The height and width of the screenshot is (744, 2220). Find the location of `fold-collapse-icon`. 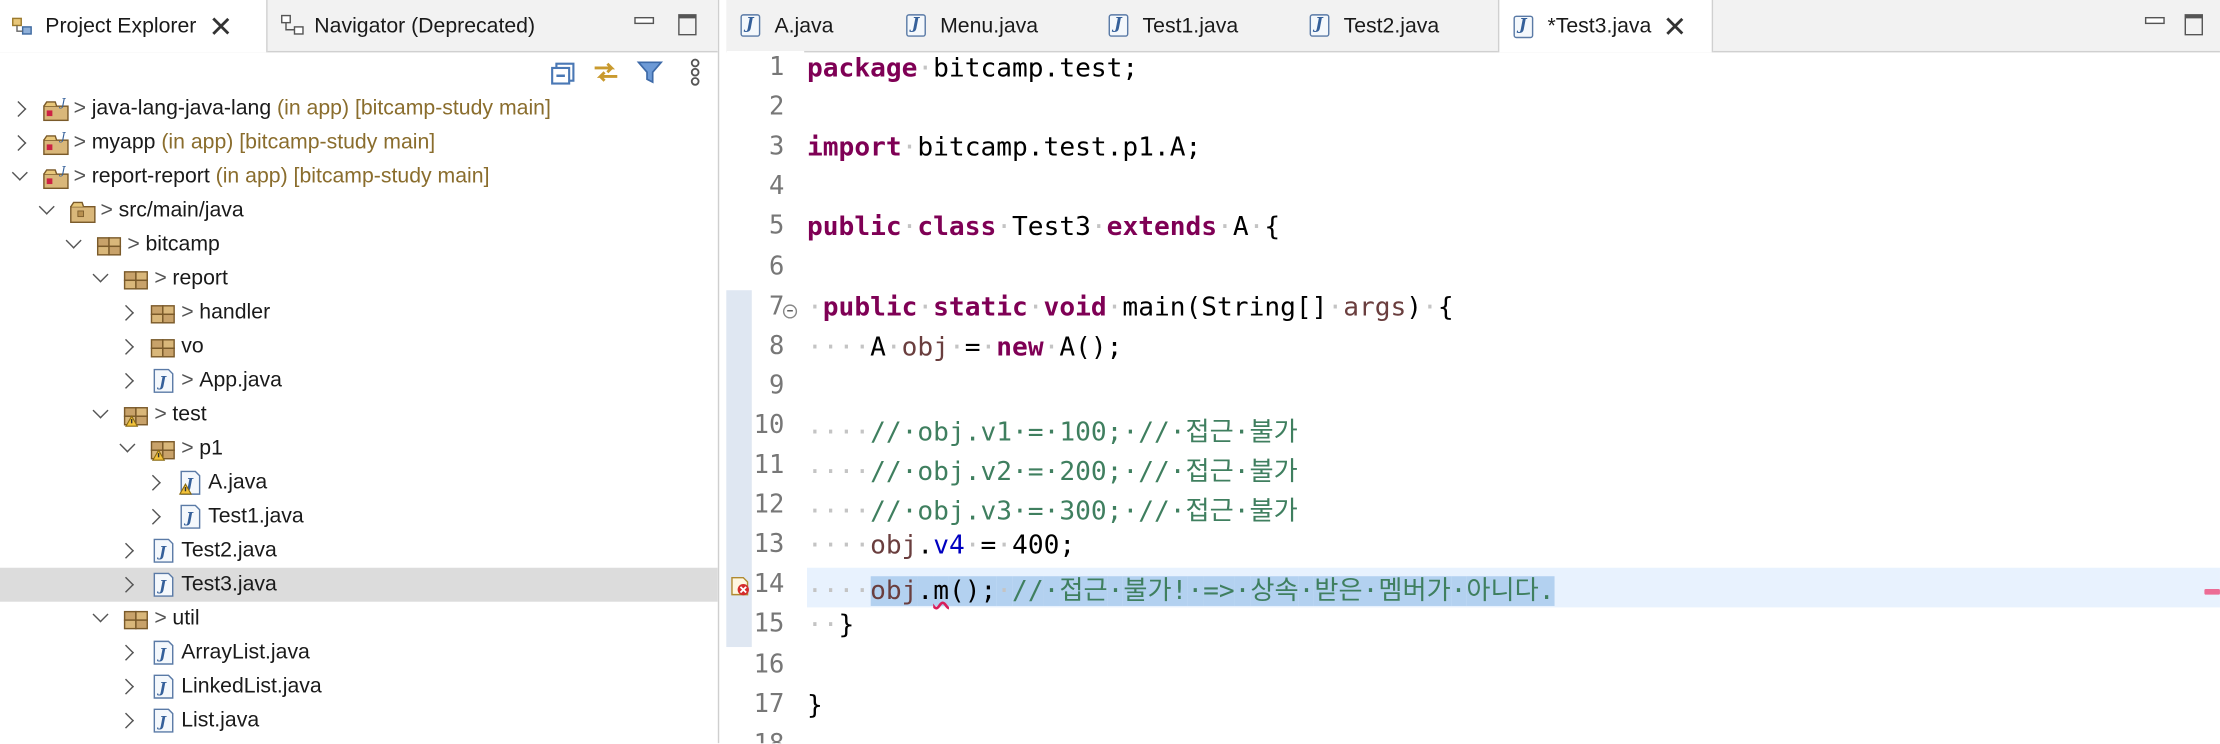

fold-collapse-icon is located at coordinates (790, 310).